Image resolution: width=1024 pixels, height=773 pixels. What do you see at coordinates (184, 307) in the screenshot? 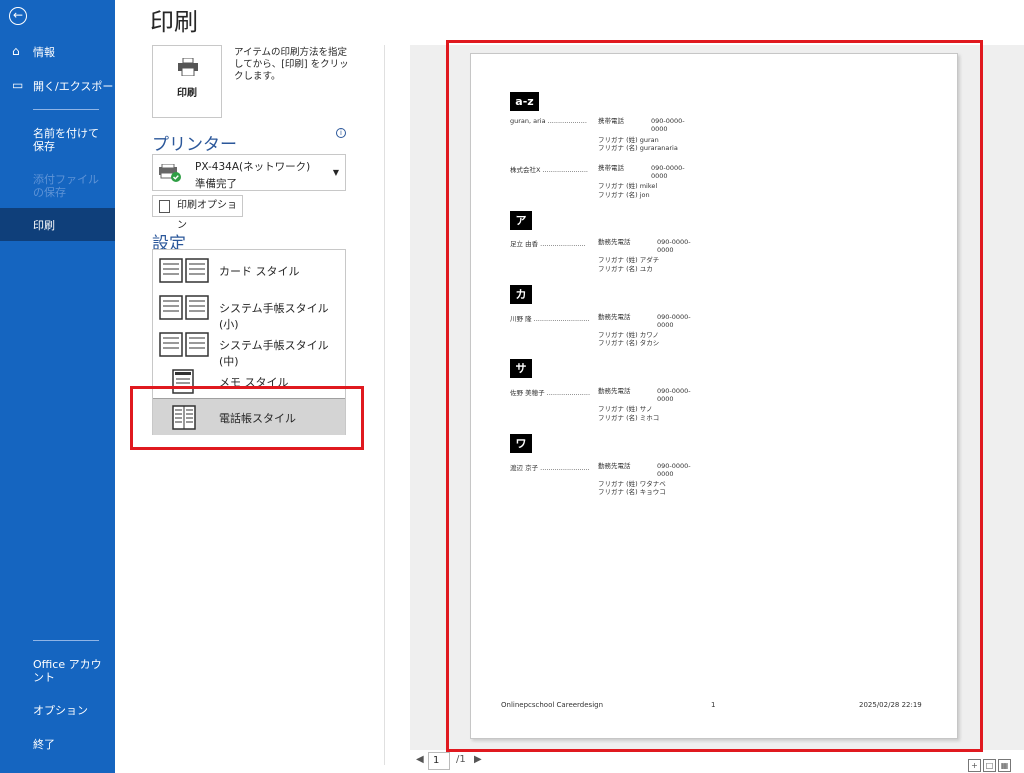
I see `planner-small-style-icon` at bounding box center [184, 307].